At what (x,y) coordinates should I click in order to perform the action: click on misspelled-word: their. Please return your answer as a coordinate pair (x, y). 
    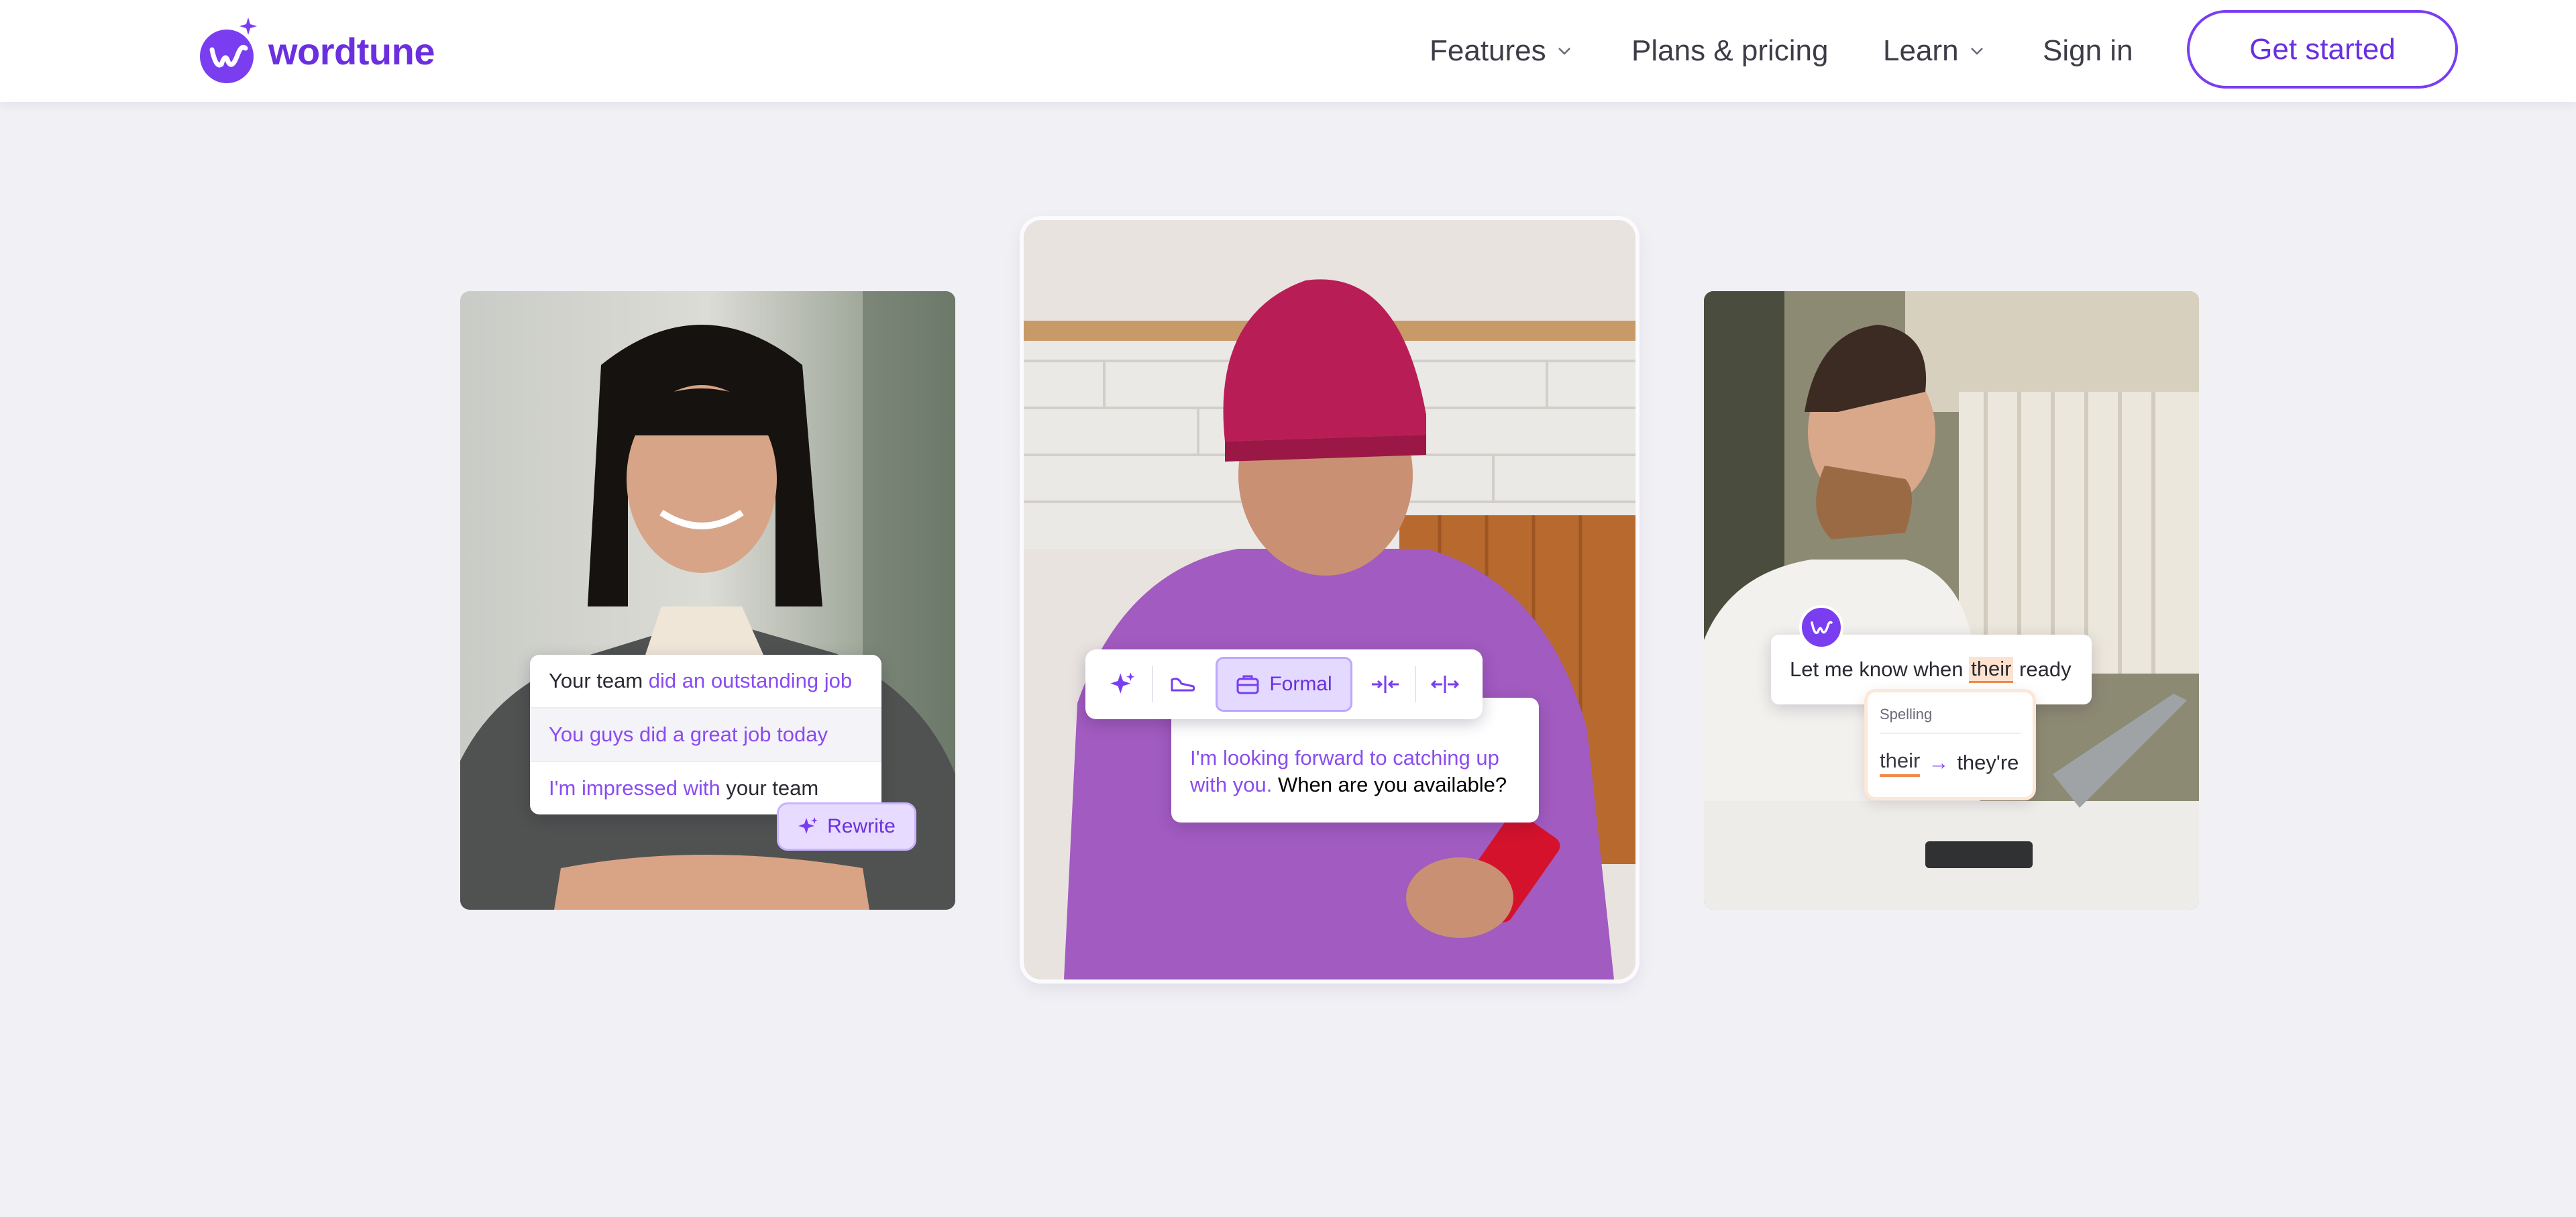
    Looking at the image, I should click on (1991, 669).